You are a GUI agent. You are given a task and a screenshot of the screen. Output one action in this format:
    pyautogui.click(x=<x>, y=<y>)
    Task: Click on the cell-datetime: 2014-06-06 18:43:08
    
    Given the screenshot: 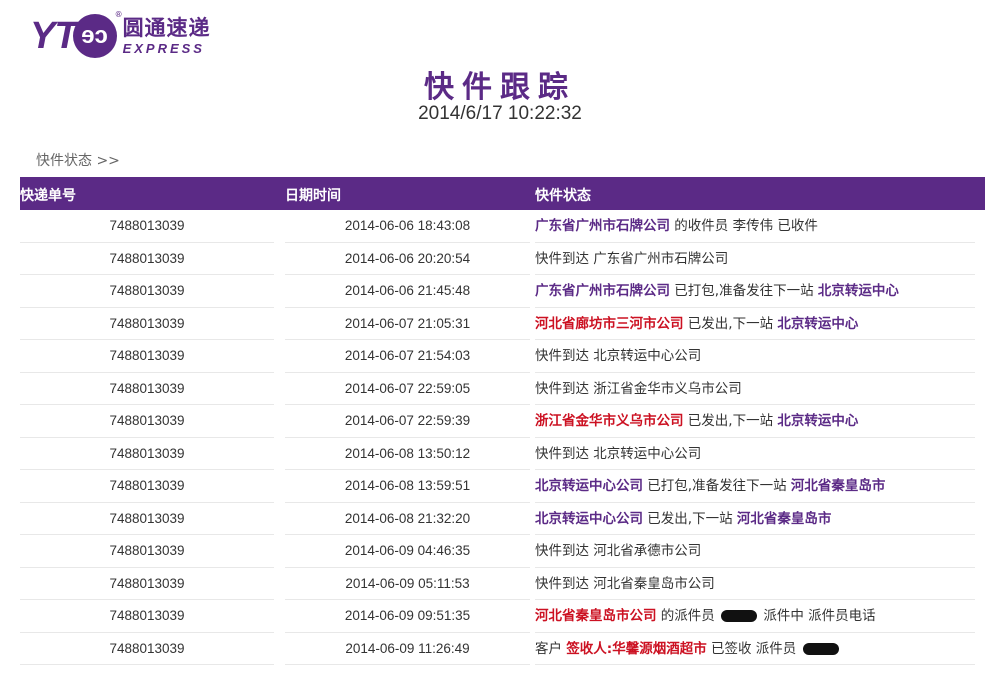 What is the action you would take?
    pyautogui.click(x=407, y=226)
    